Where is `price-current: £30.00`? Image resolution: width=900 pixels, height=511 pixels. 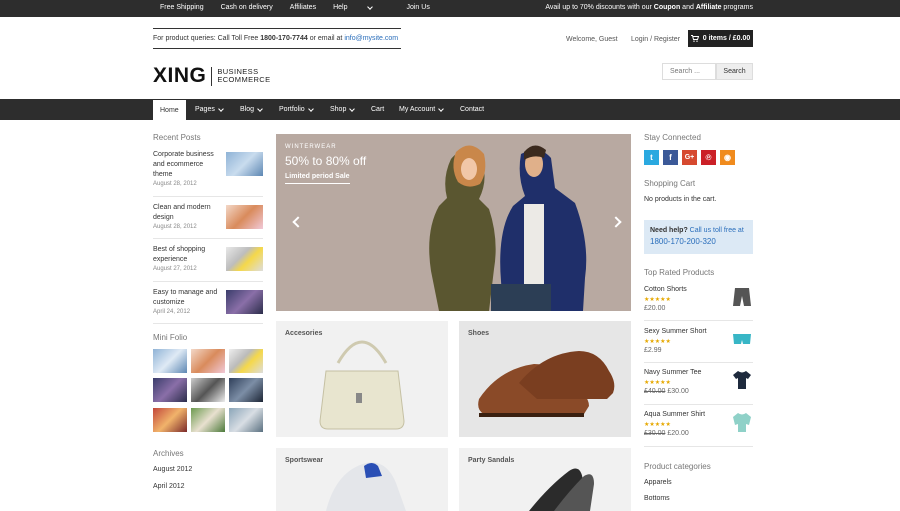
price-current: £30.00 is located at coordinates (678, 391).